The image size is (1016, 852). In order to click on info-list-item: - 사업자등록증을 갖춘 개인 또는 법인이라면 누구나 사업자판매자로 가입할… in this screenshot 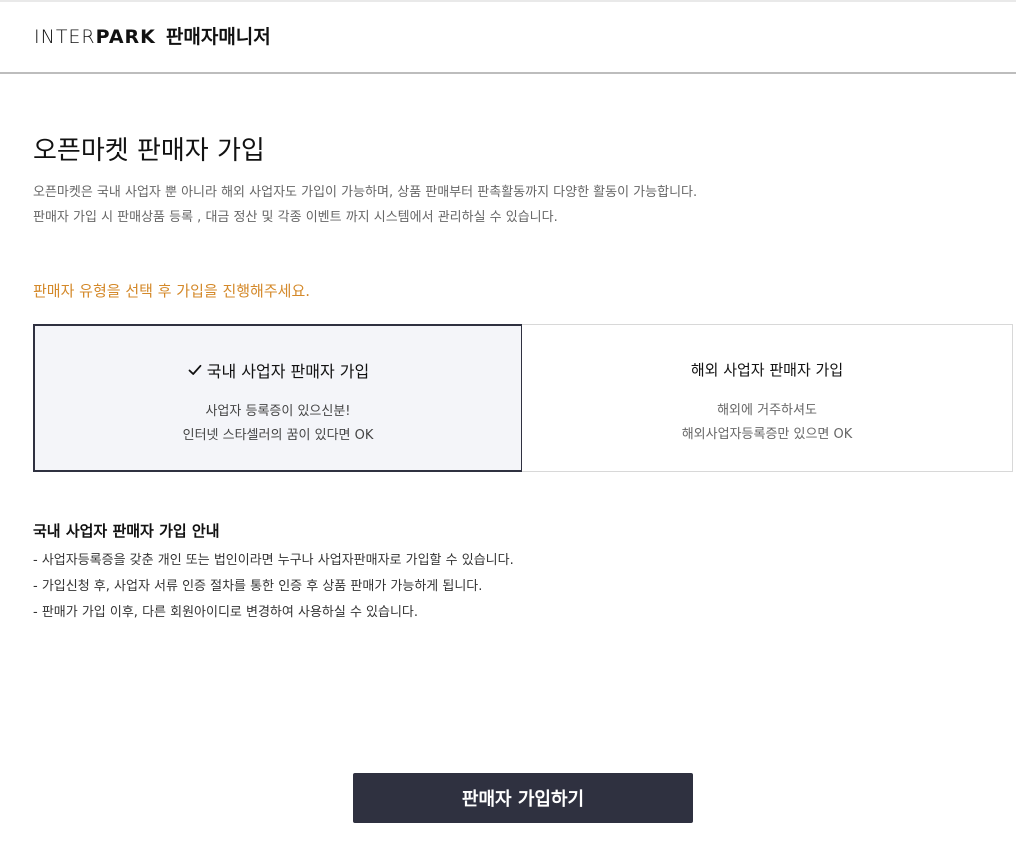, I will do `click(273, 560)`.